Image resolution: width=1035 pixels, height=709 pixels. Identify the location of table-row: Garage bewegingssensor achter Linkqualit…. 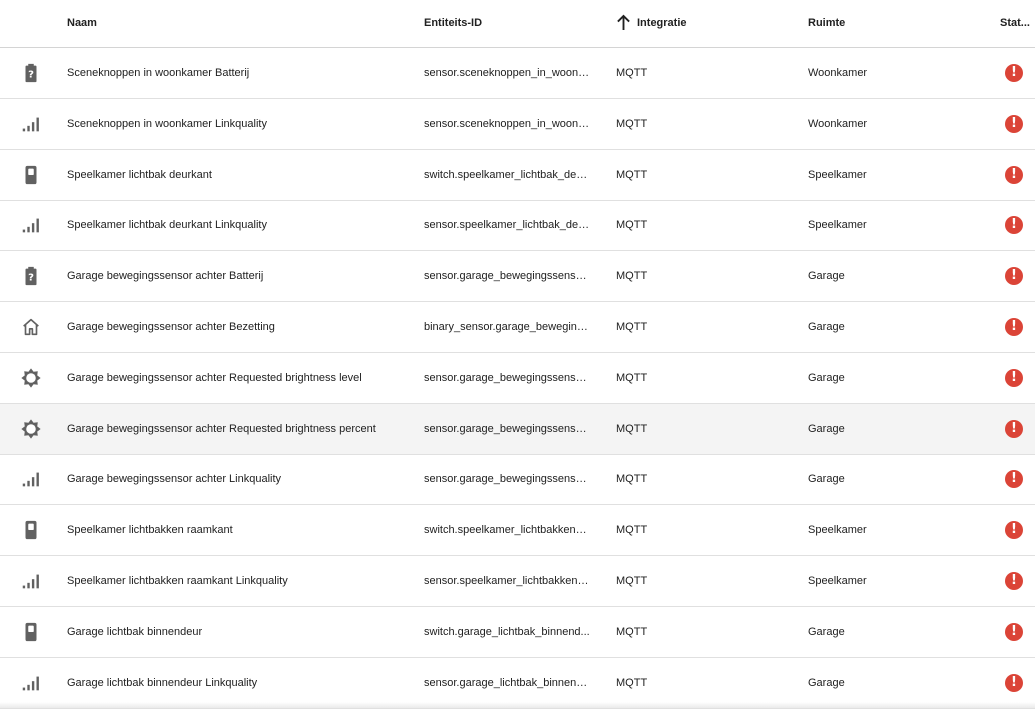
(517, 480).